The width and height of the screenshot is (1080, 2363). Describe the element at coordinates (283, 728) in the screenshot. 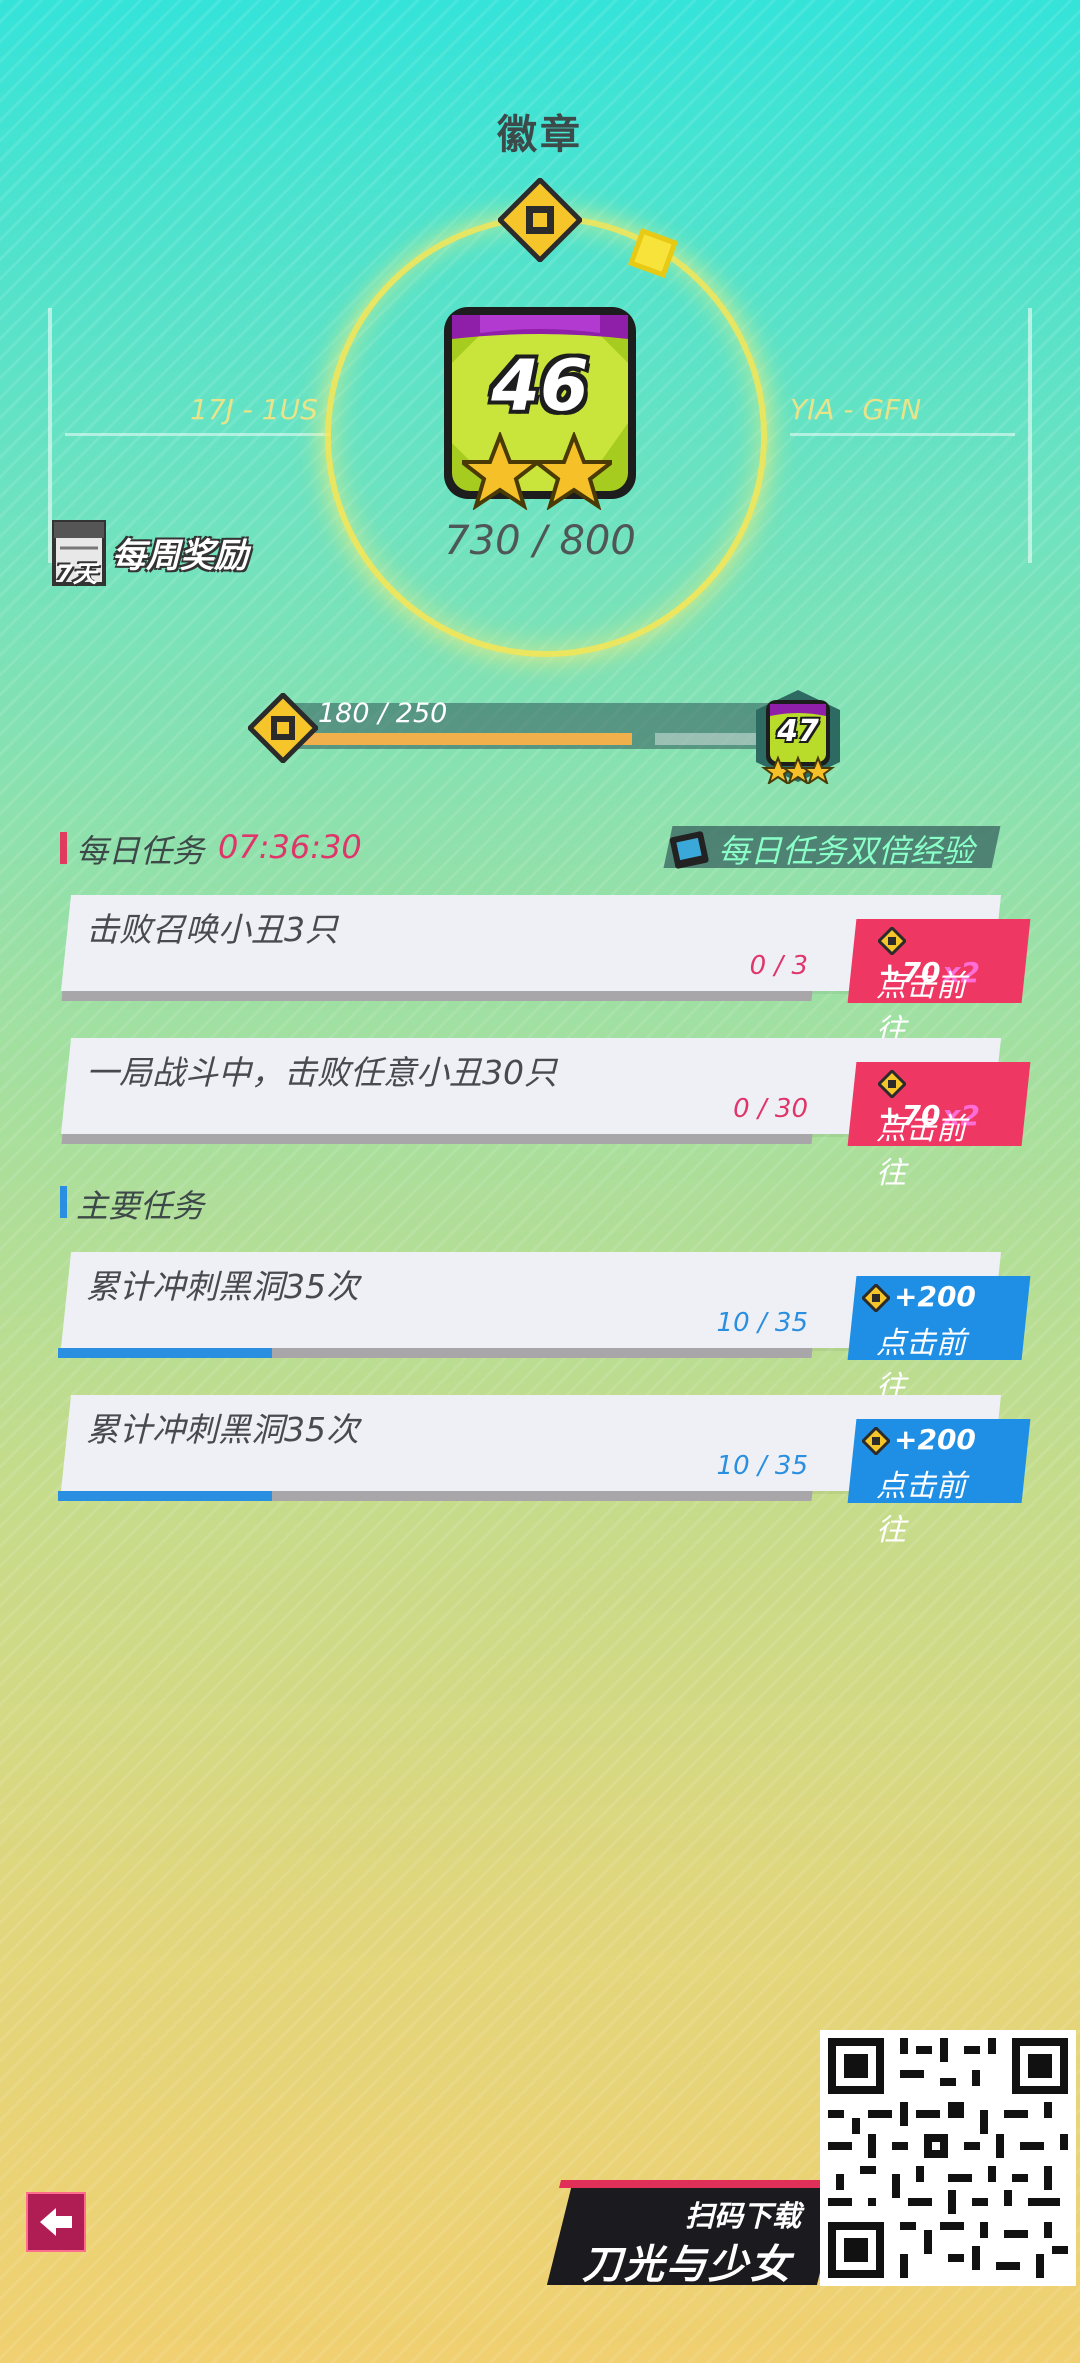

I see `progress-emblem-icon` at that location.